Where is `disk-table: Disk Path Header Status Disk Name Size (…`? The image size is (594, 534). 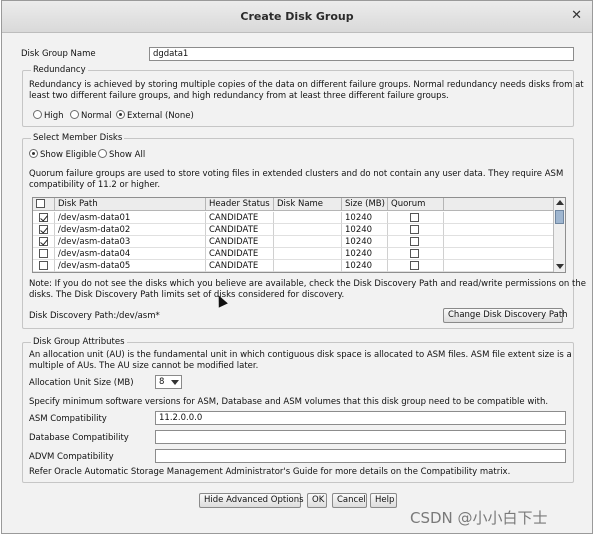
disk-table: Disk Path Header Status Disk Name Size (… is located at coordinates (299, 235).